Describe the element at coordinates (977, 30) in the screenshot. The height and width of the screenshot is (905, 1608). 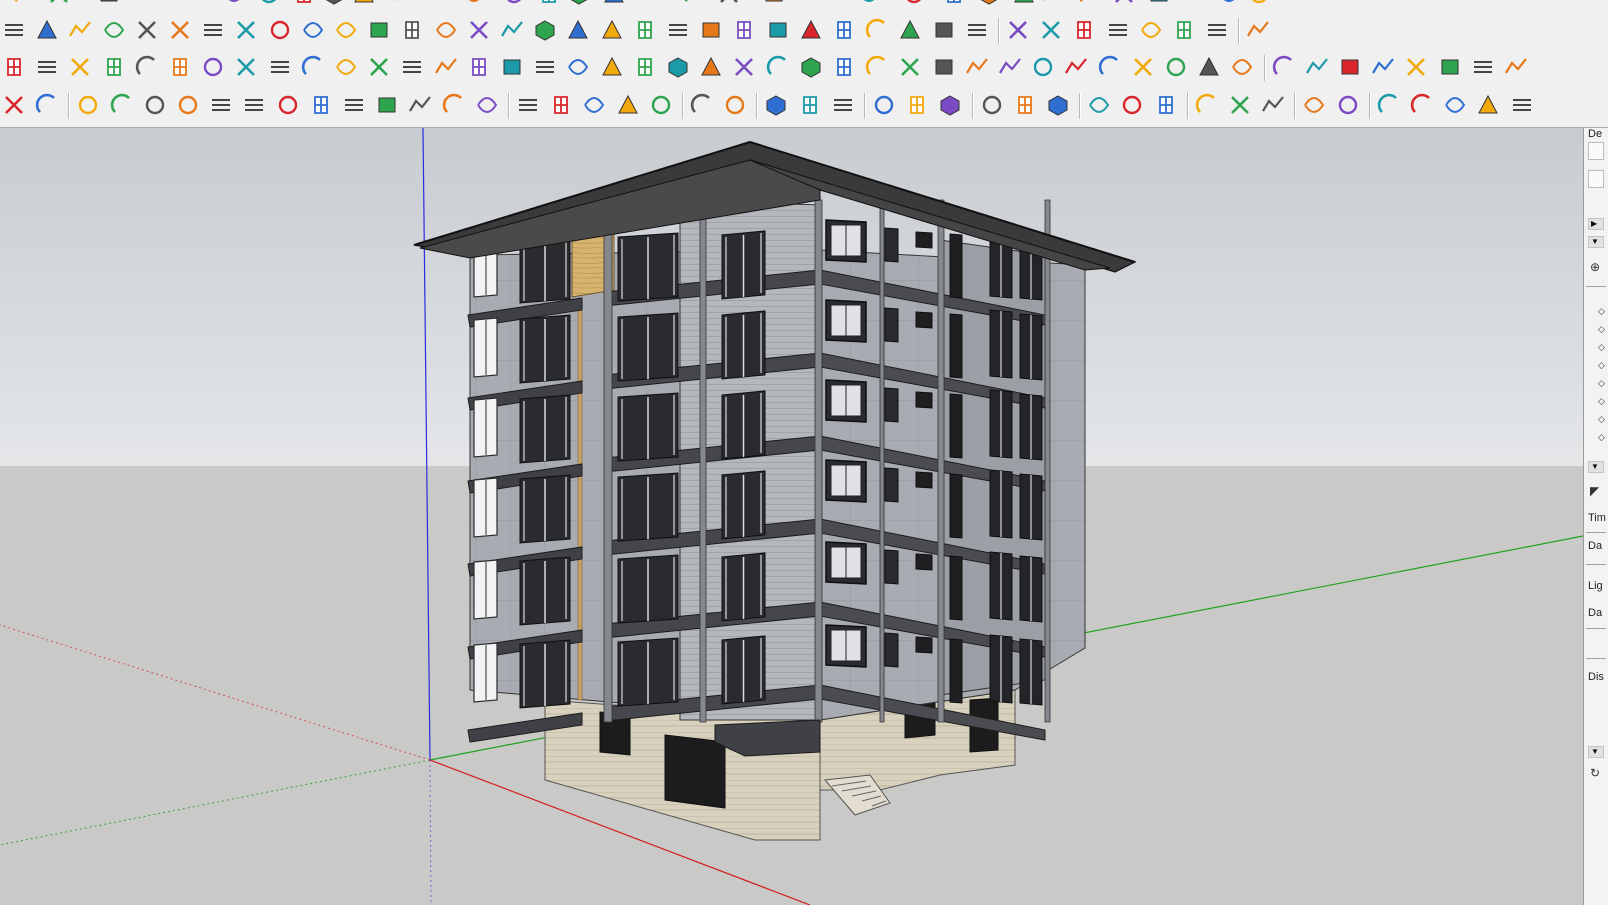
I see `fence-tool-button` at that location.